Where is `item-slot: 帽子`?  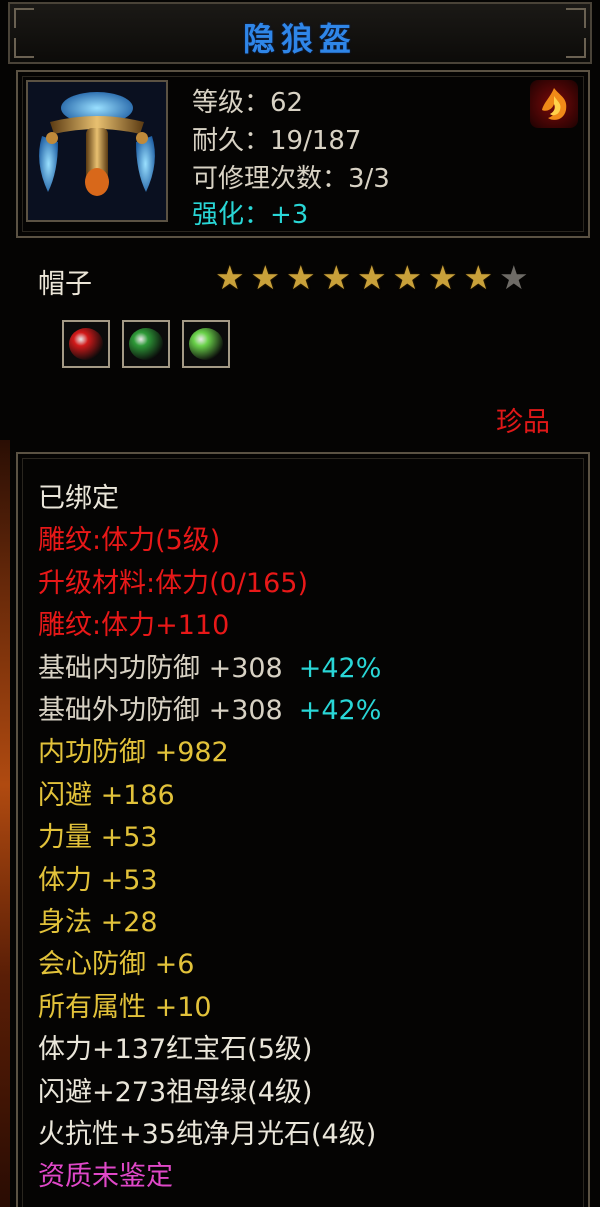
item-slot: 帽子 is located at coordinates (65, 284).